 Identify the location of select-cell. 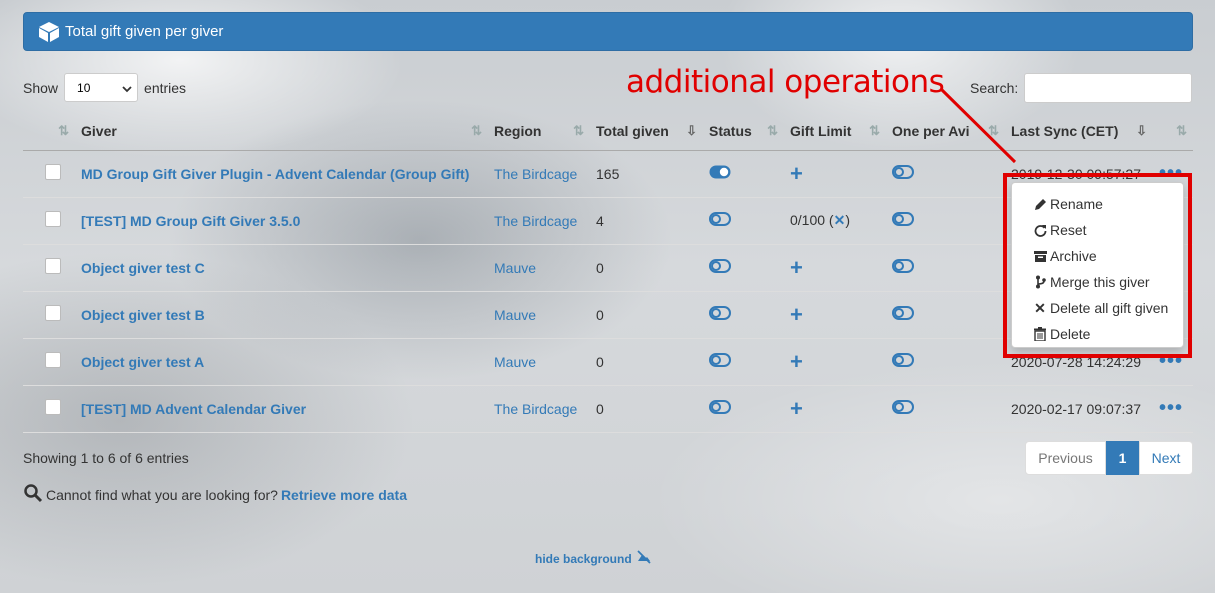
(49, 409).